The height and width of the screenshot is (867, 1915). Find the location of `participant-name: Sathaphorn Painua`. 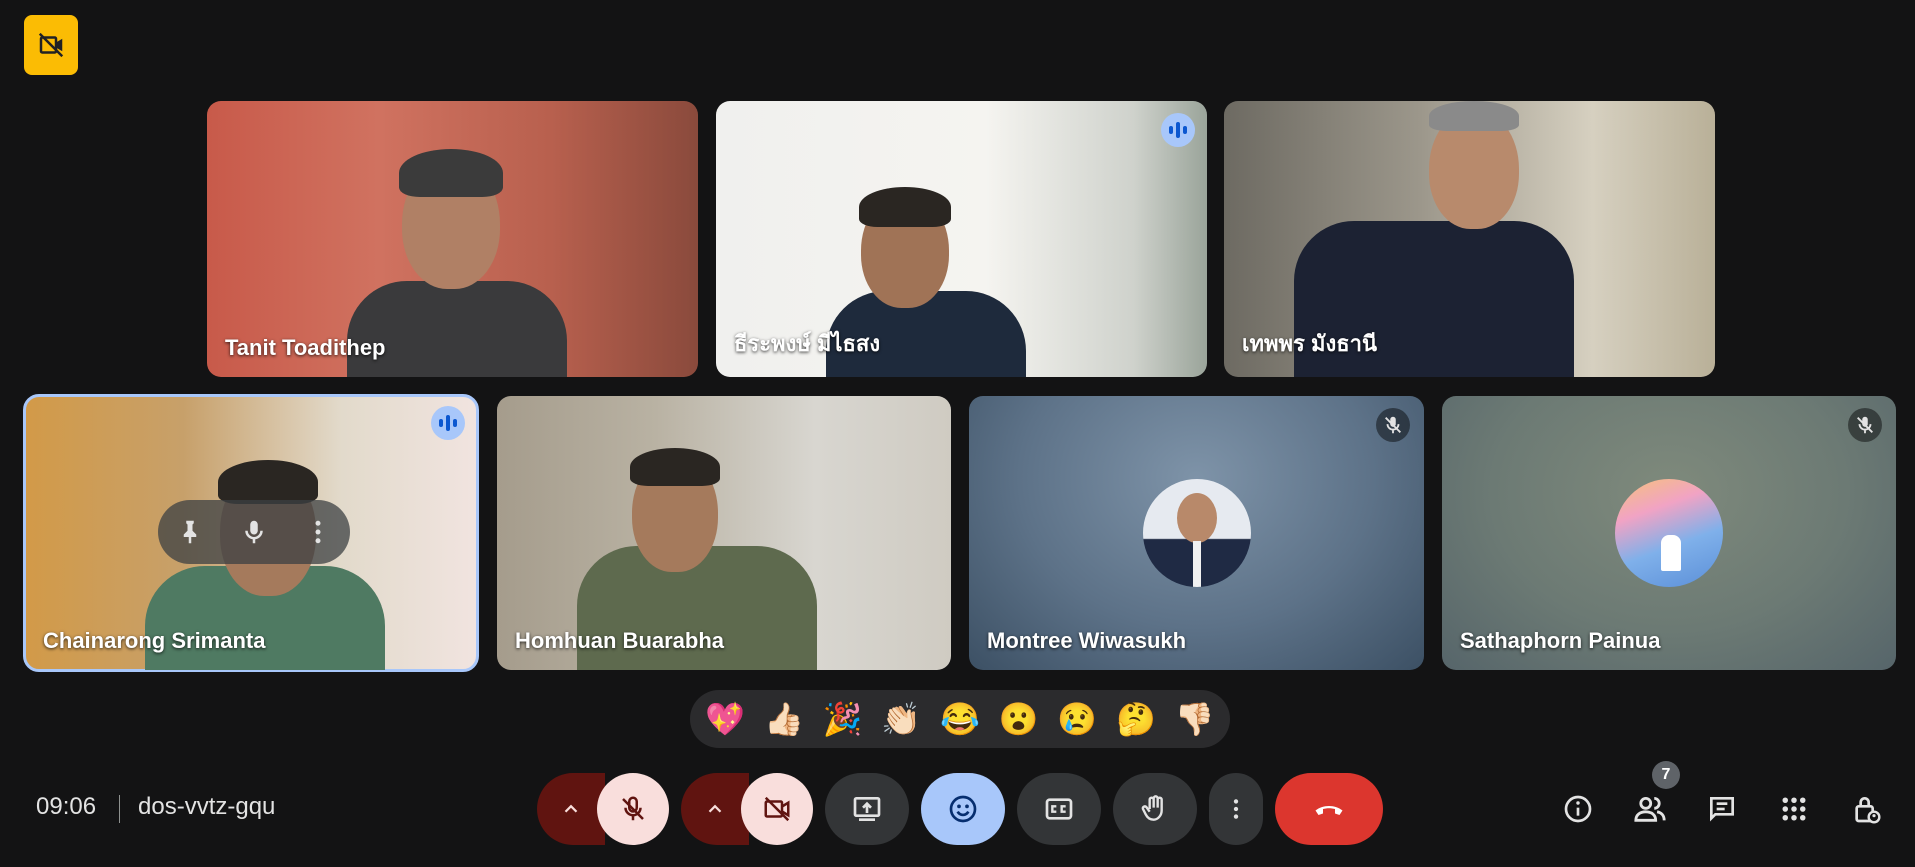

participant-name: Sathaphorn Painua is located at coordinates (1560, 640).